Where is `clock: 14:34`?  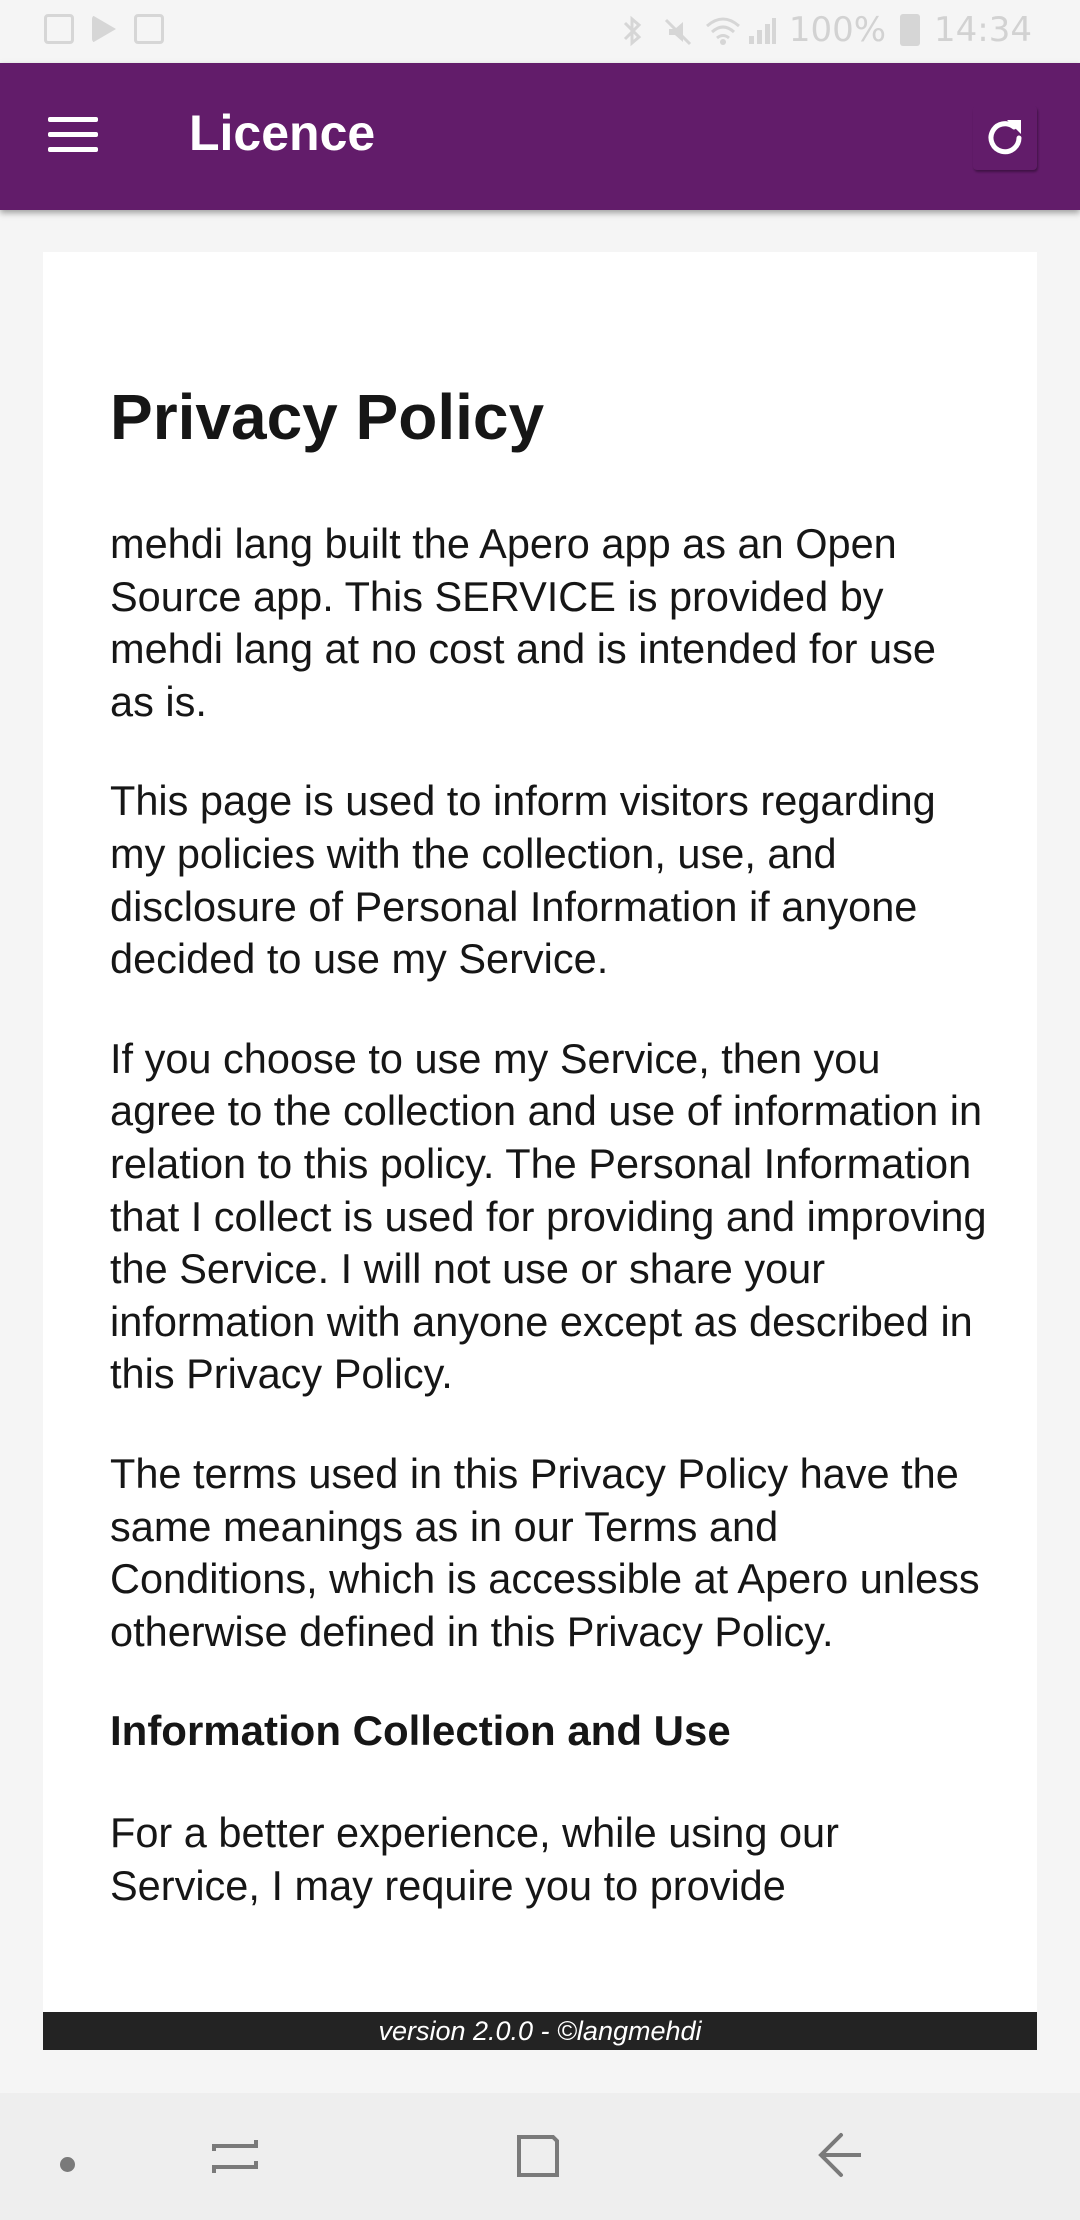
clock: 14:34 is located at coordinates (983, 30).